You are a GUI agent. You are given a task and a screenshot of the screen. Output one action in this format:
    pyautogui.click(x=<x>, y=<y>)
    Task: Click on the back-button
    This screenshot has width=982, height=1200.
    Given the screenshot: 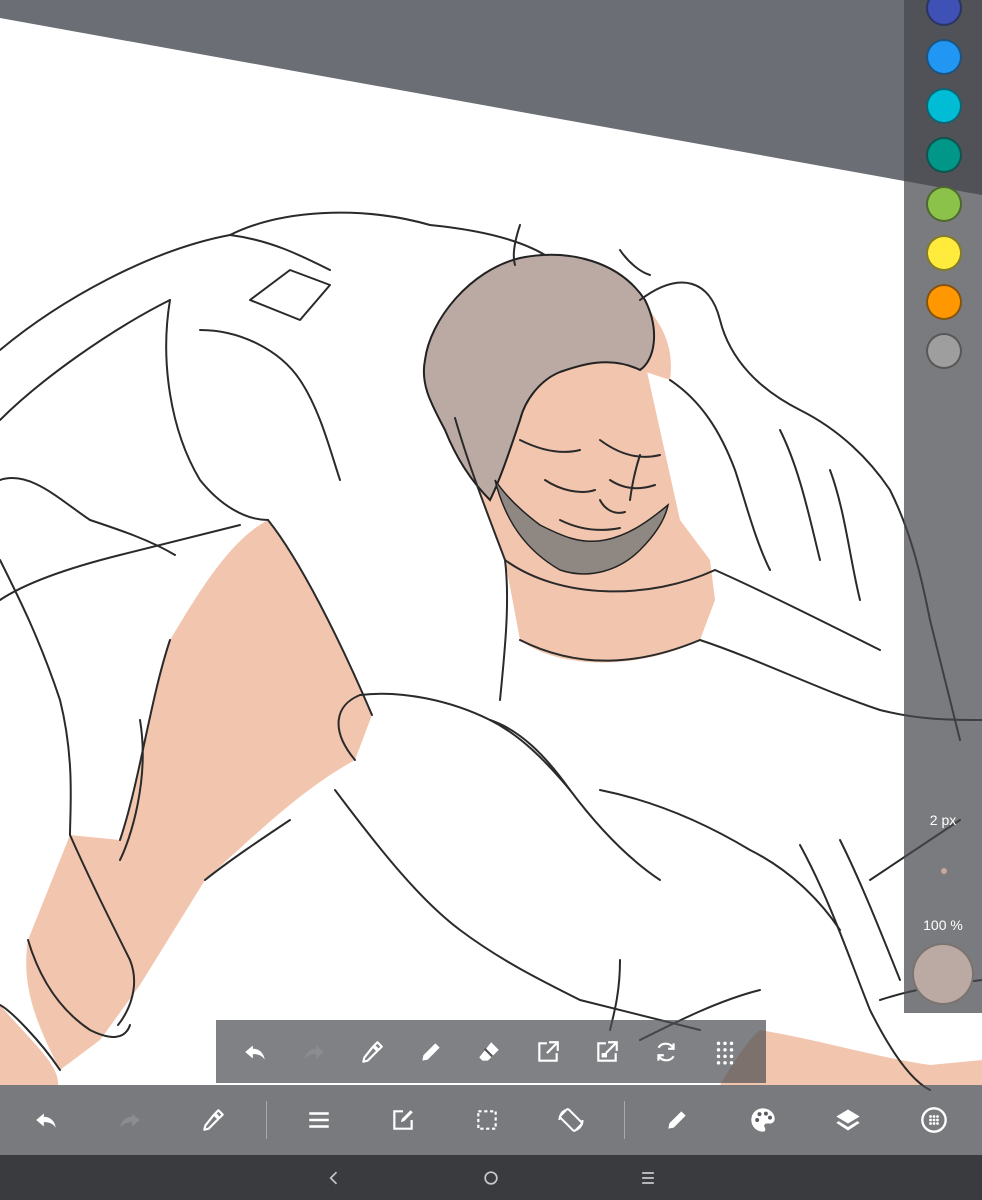 What is the action you would take?
    pyautogui.click(x=334, y=1178)
    